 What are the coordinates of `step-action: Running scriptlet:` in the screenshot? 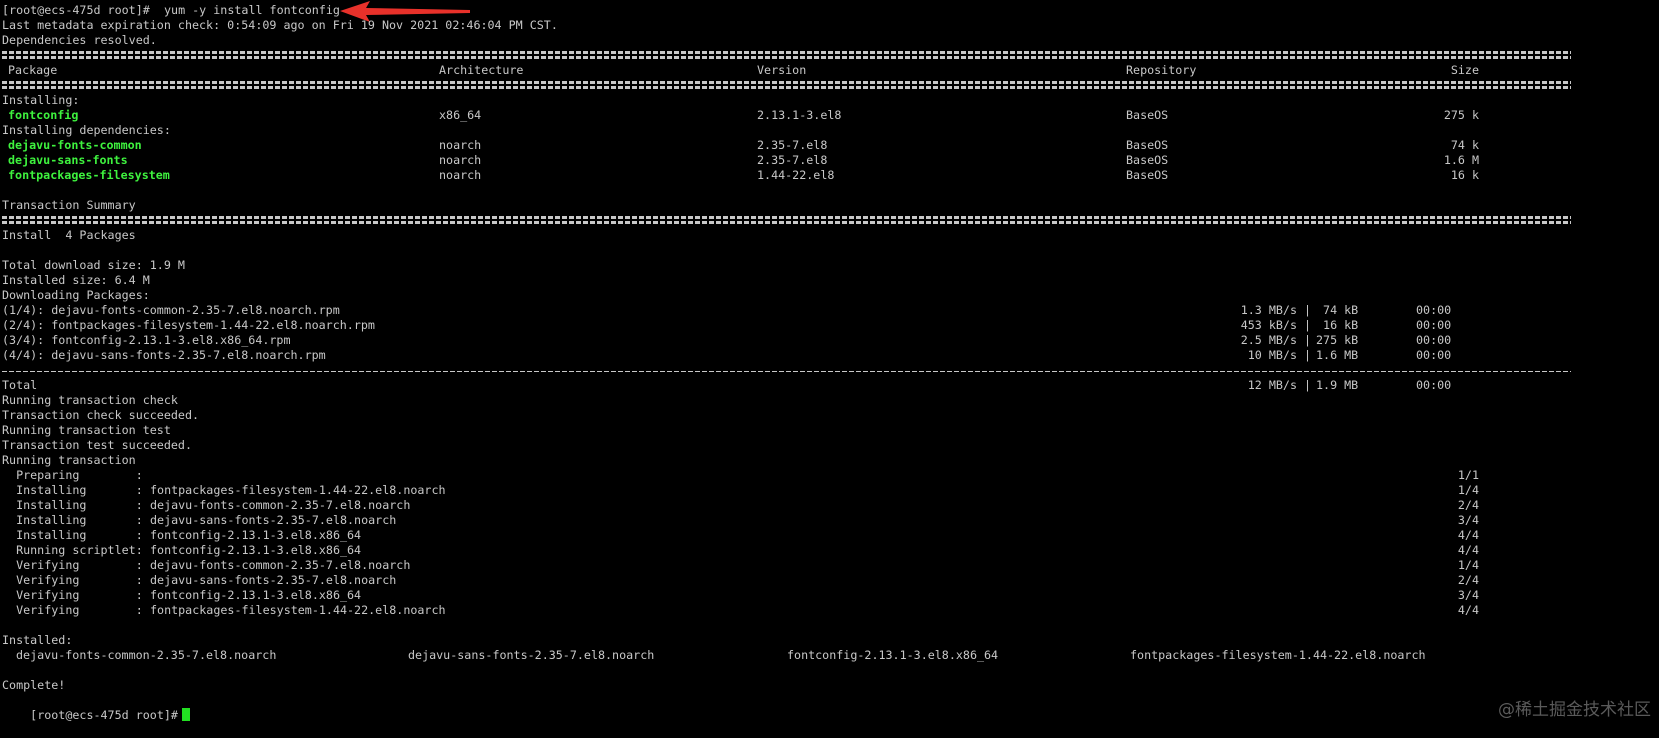 It's located at (72, 550).